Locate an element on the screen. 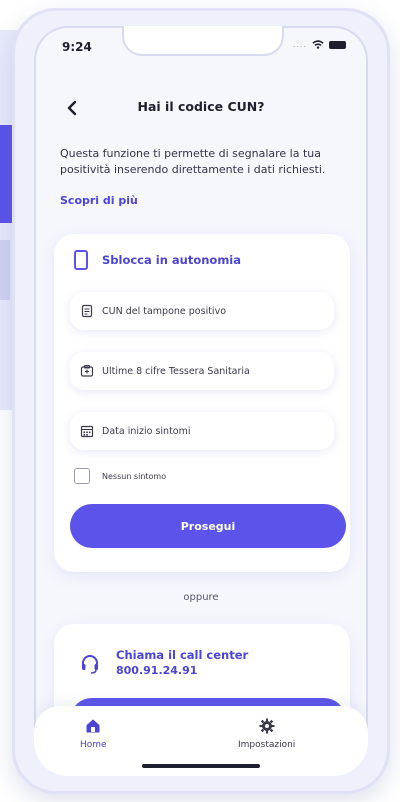  cun-field is located at coordinates (202, 311).